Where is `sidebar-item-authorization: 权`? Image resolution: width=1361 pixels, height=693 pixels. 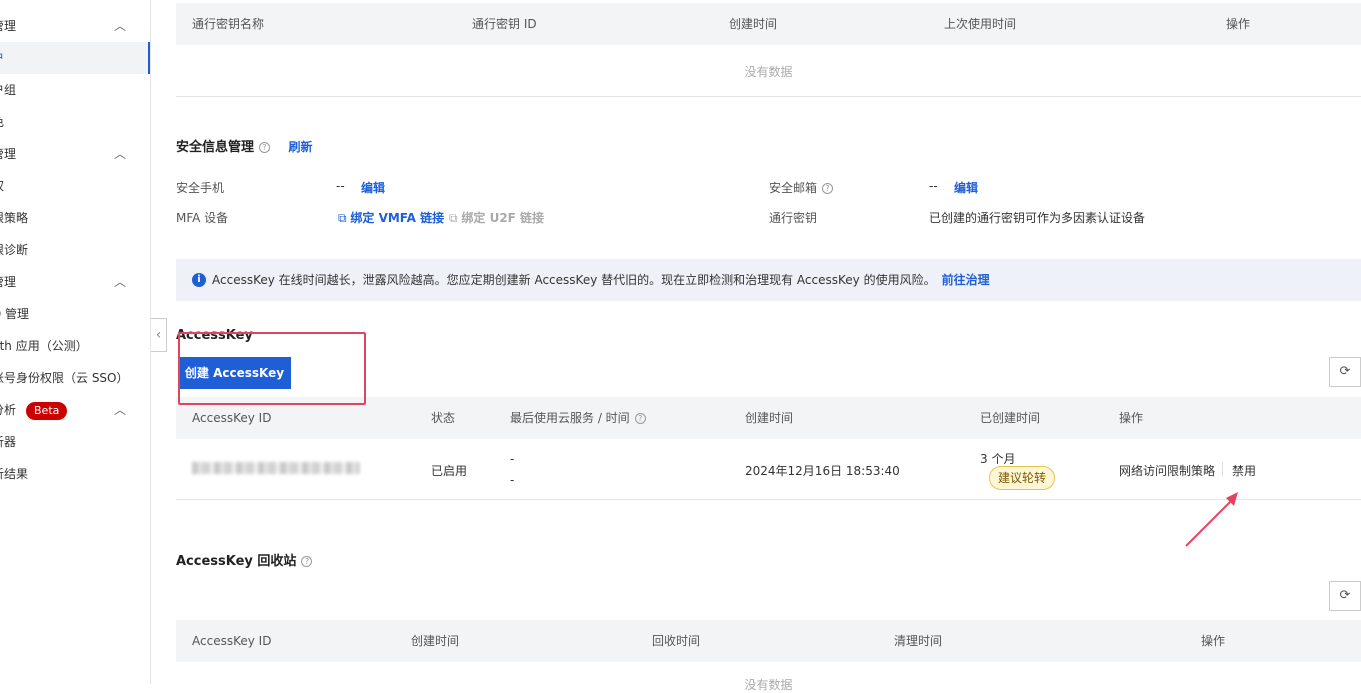
sidebar-item-authorization: 权 is located at coordinates (75, 186).